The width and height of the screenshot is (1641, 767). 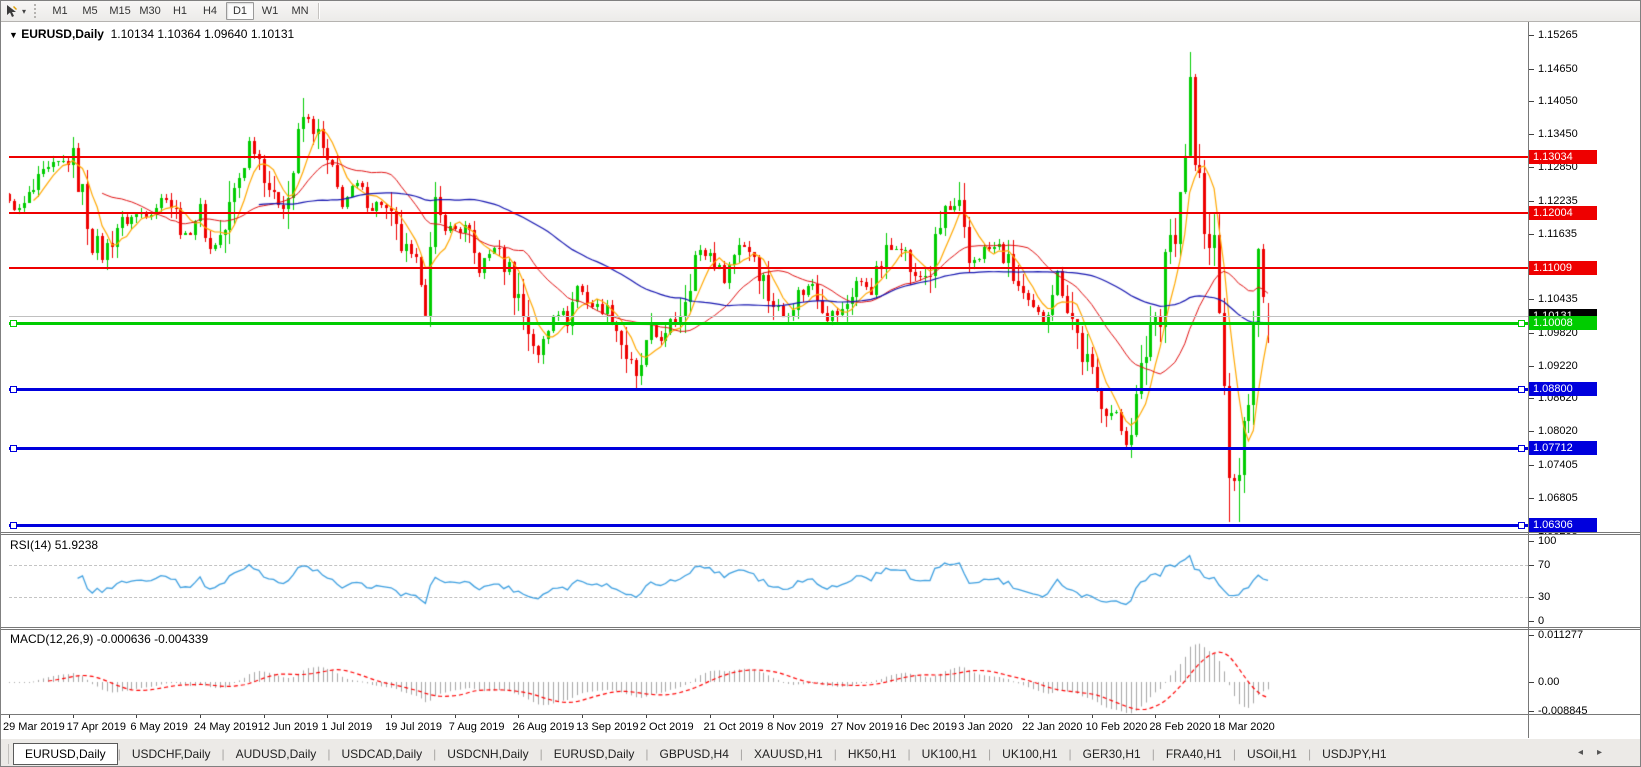 I want to click on rsi-value: 51.9238, so click(x=76, y=545).